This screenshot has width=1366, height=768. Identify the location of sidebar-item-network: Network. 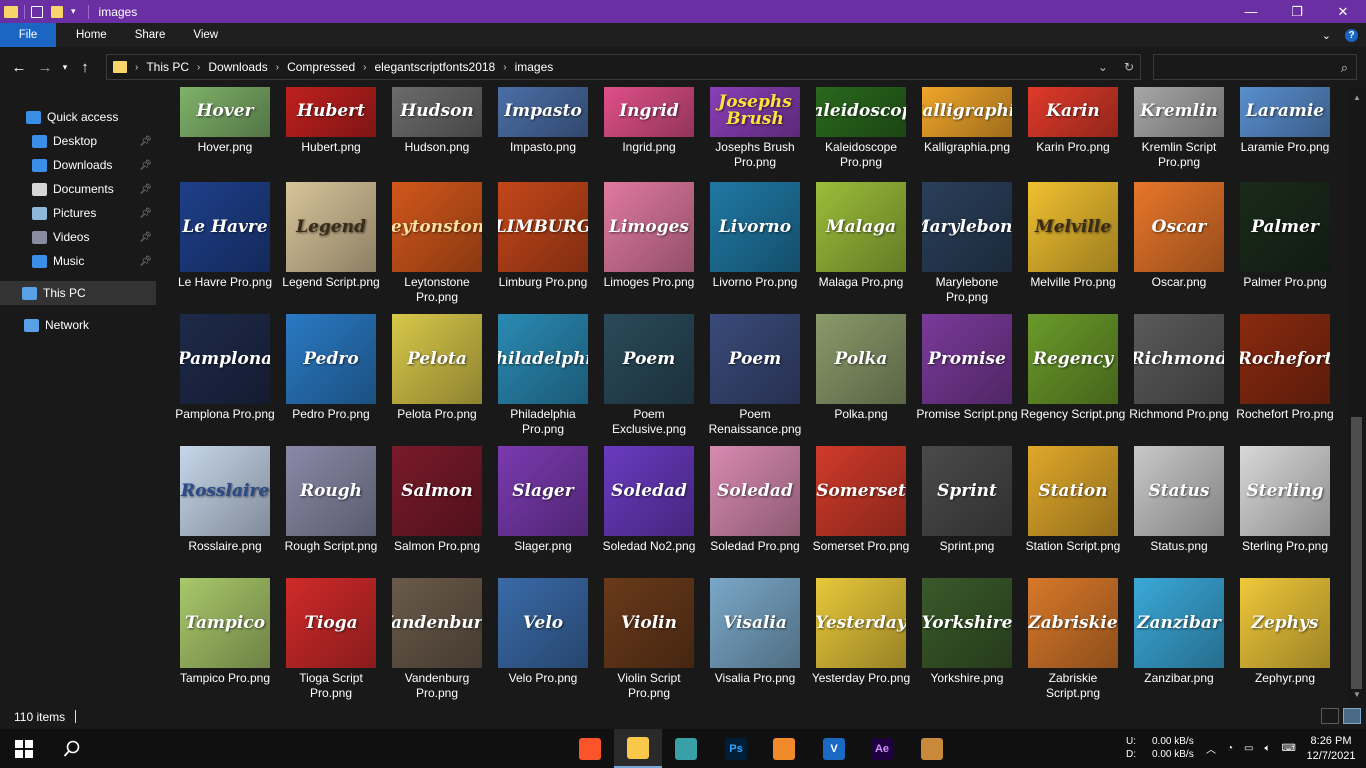
(78, 325).